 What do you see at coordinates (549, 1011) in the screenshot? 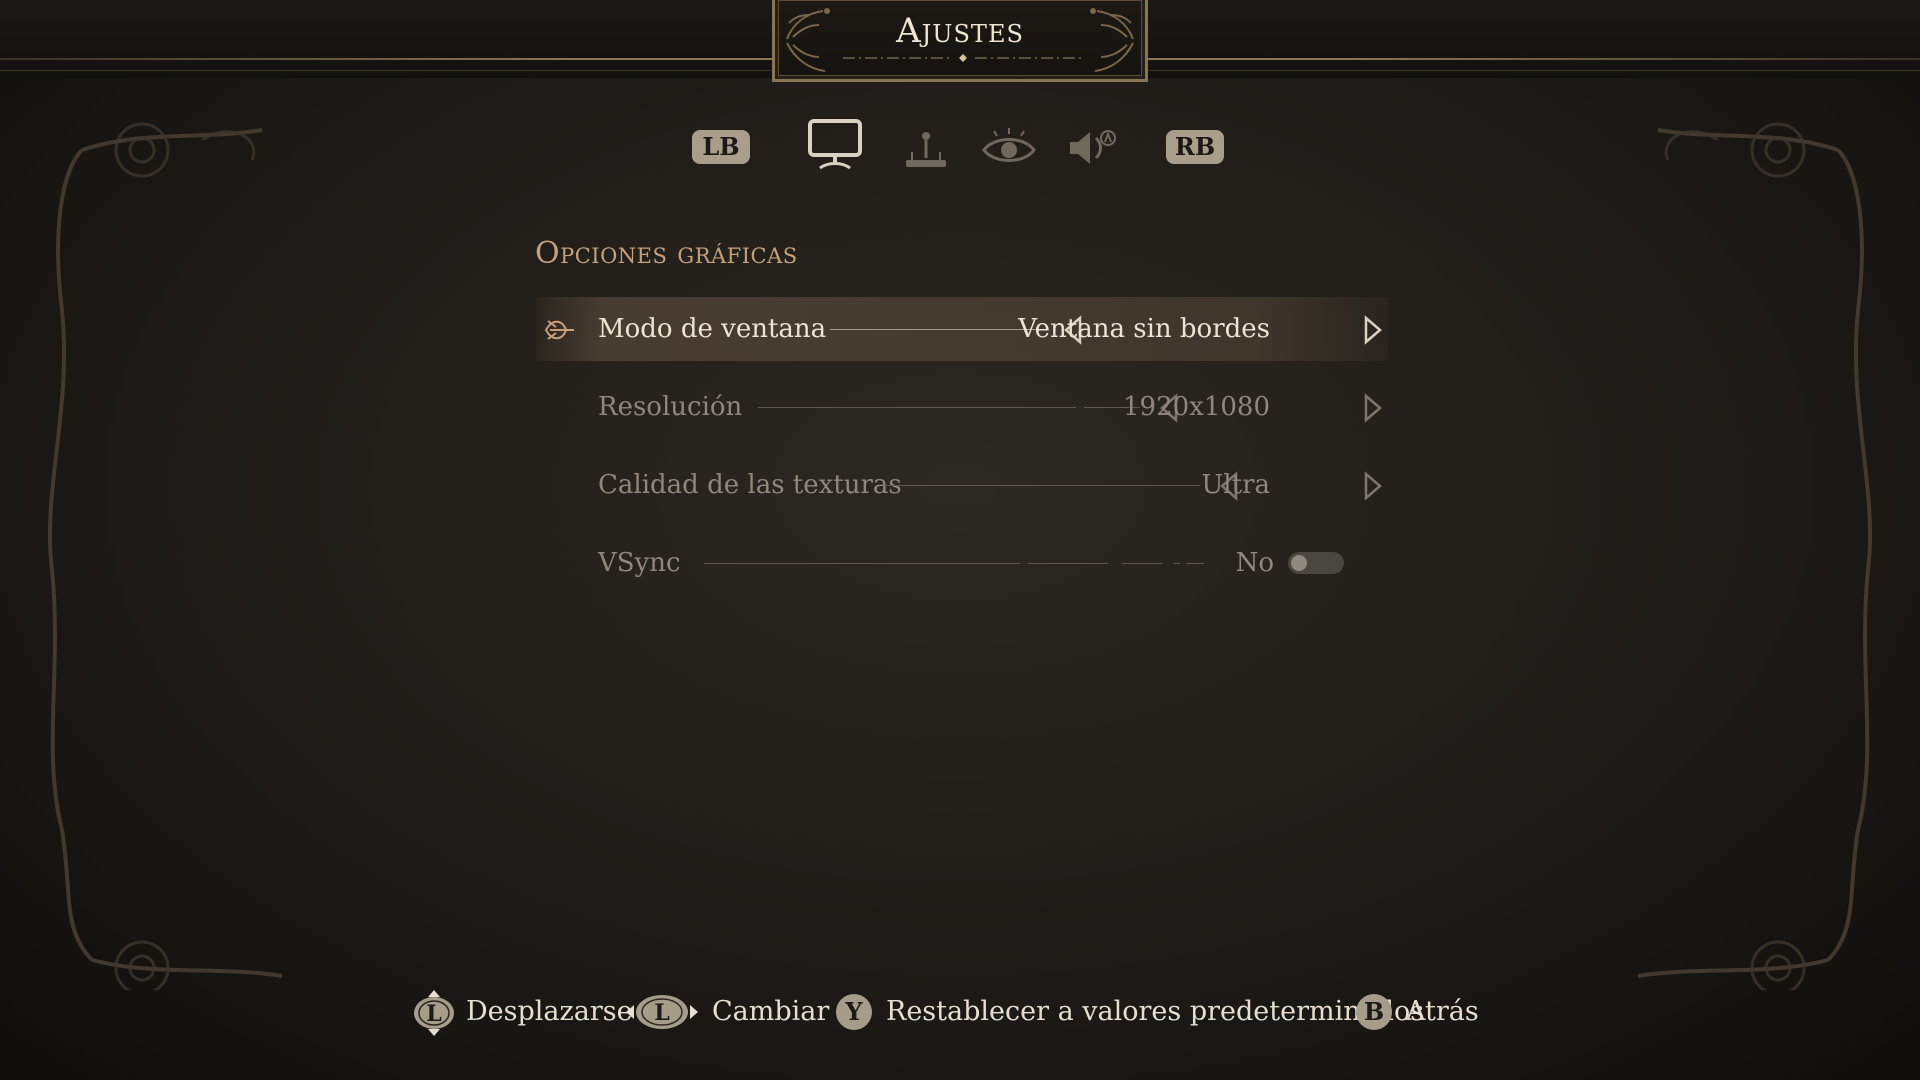
I see `hint-label: Desplazarse` at bounding box center [549, 1011].